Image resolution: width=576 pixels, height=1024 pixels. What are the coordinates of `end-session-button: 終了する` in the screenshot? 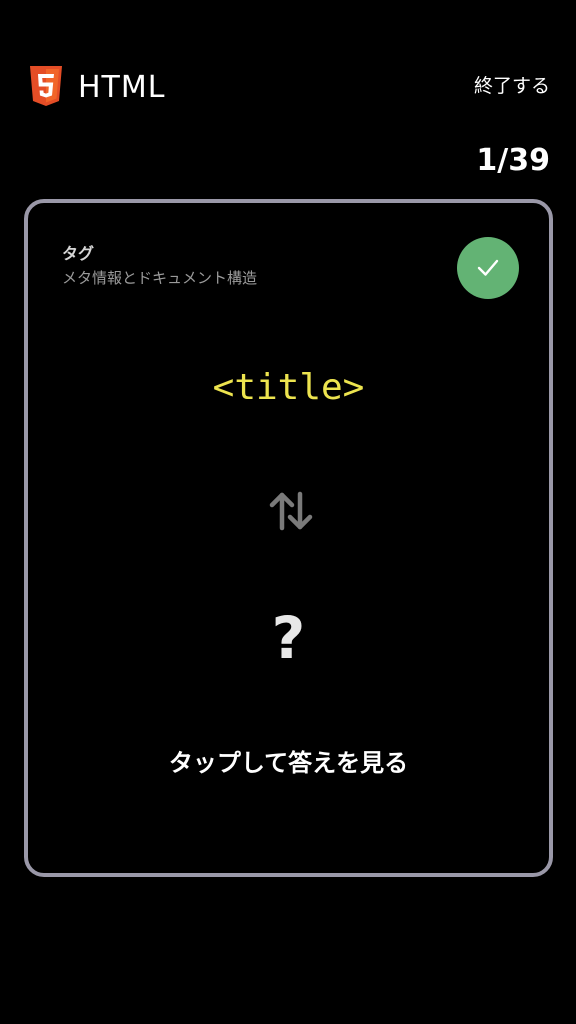 It's located at (512, 86).